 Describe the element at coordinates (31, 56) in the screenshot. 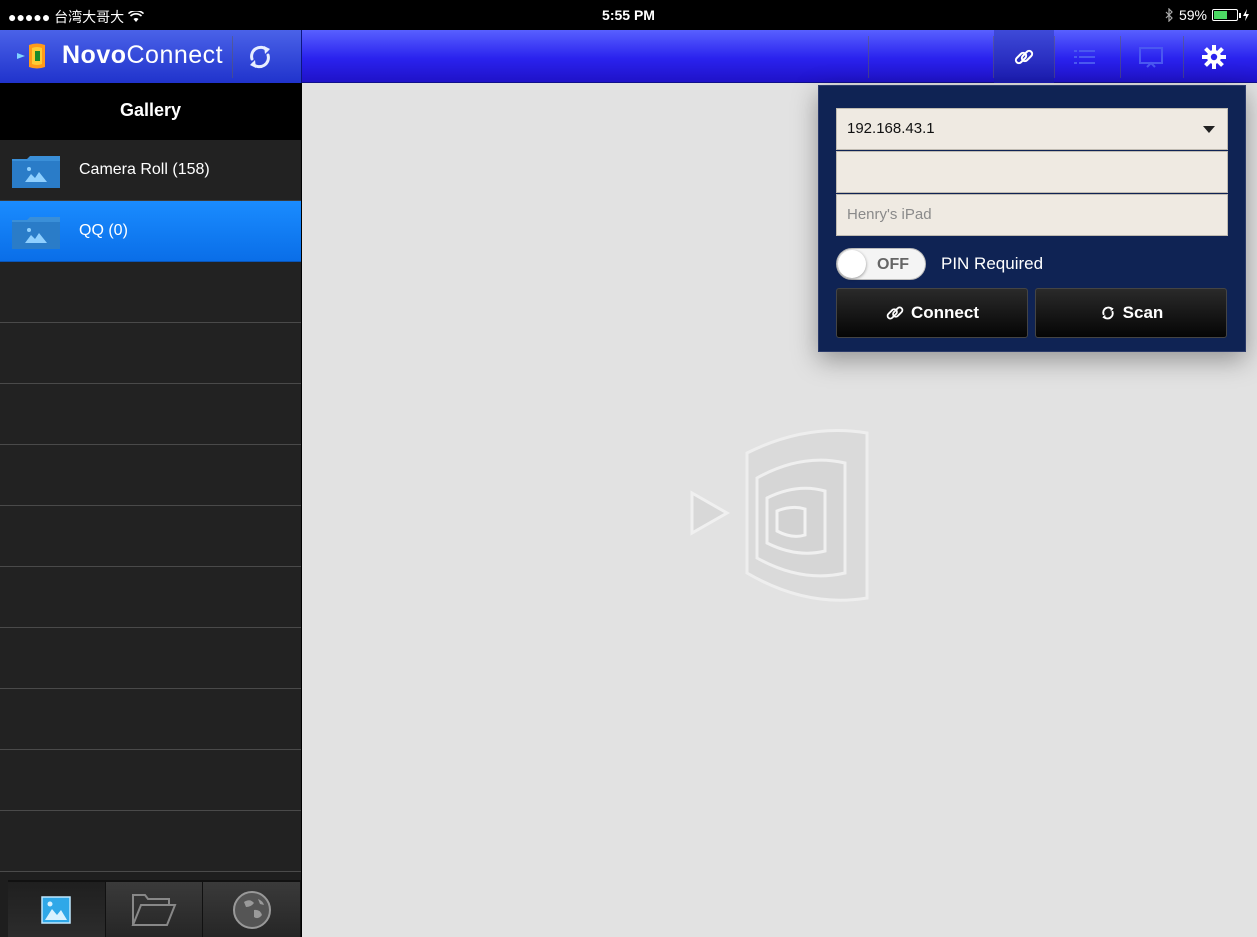

I see `novo-logo-icon` at that location.